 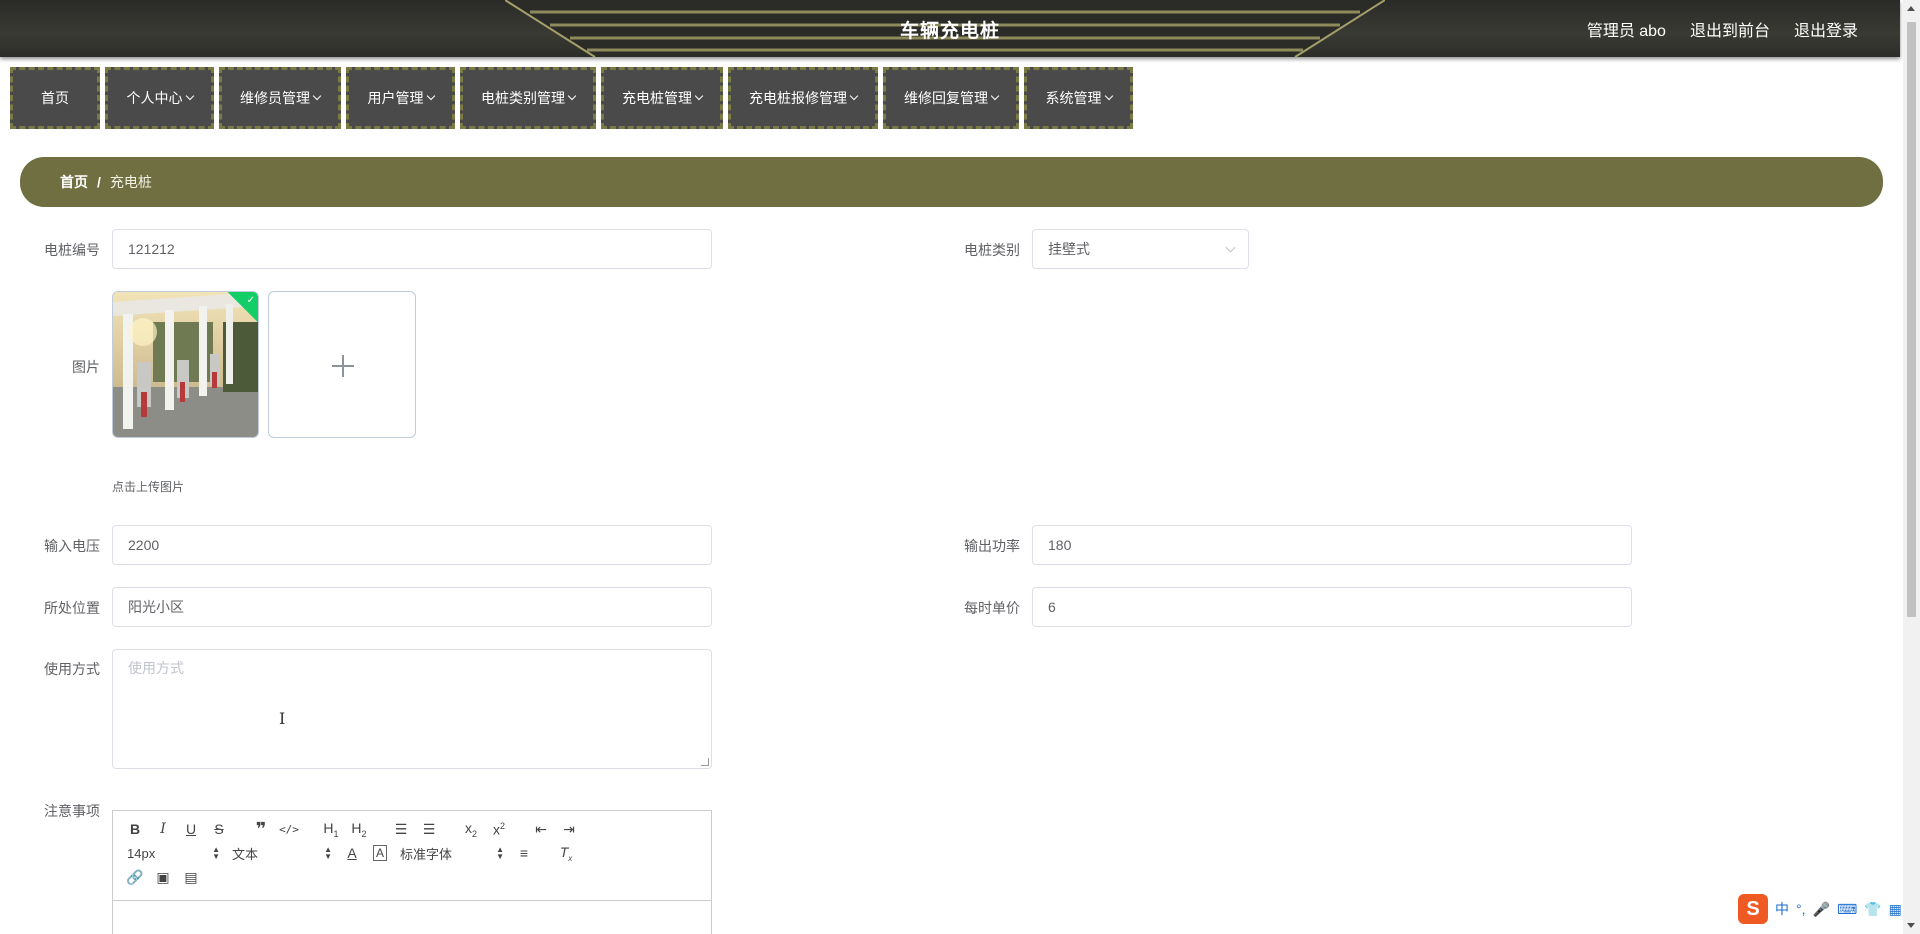 I want to click on nav-repairman-mgmt: 维修员管理, so click(x=280, y=98).